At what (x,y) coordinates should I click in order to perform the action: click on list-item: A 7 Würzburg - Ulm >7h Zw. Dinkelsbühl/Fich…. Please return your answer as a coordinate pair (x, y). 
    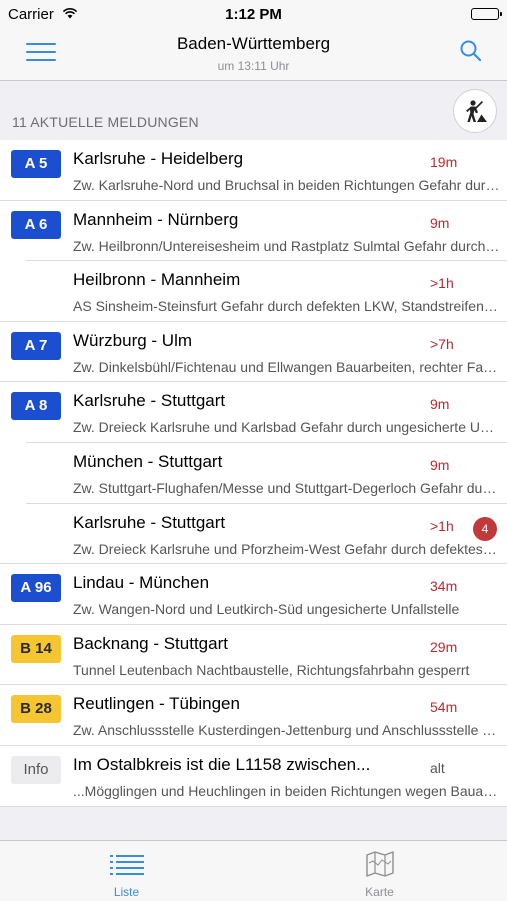
    Looking at the image, I should click on (253, 352).